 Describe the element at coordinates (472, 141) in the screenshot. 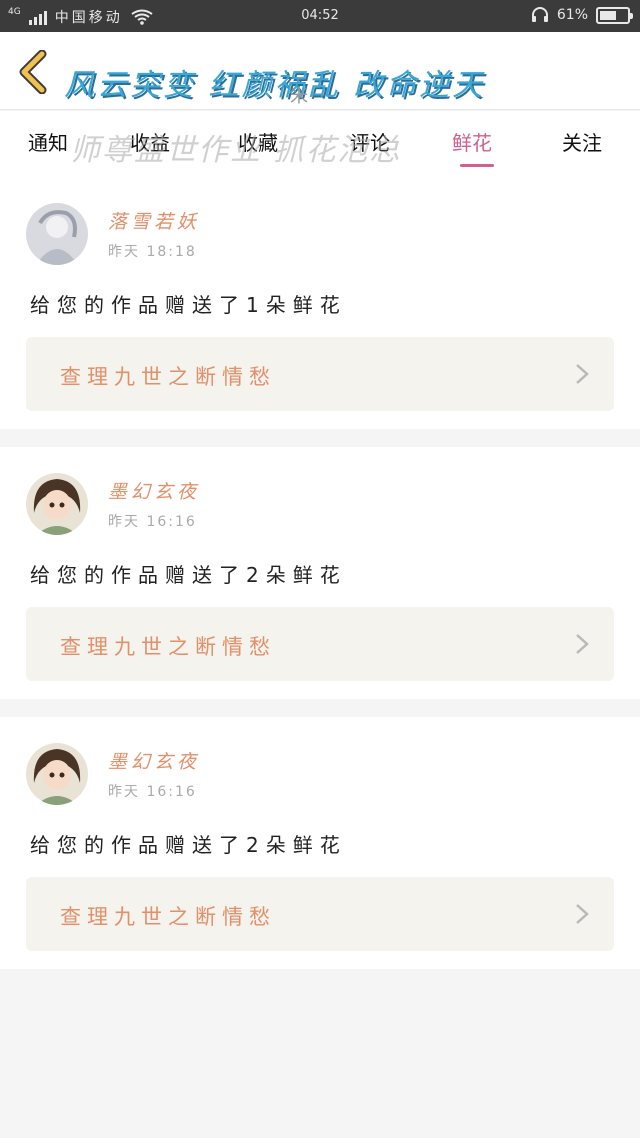

I see `tab-flowers: 鲜花` at that location.